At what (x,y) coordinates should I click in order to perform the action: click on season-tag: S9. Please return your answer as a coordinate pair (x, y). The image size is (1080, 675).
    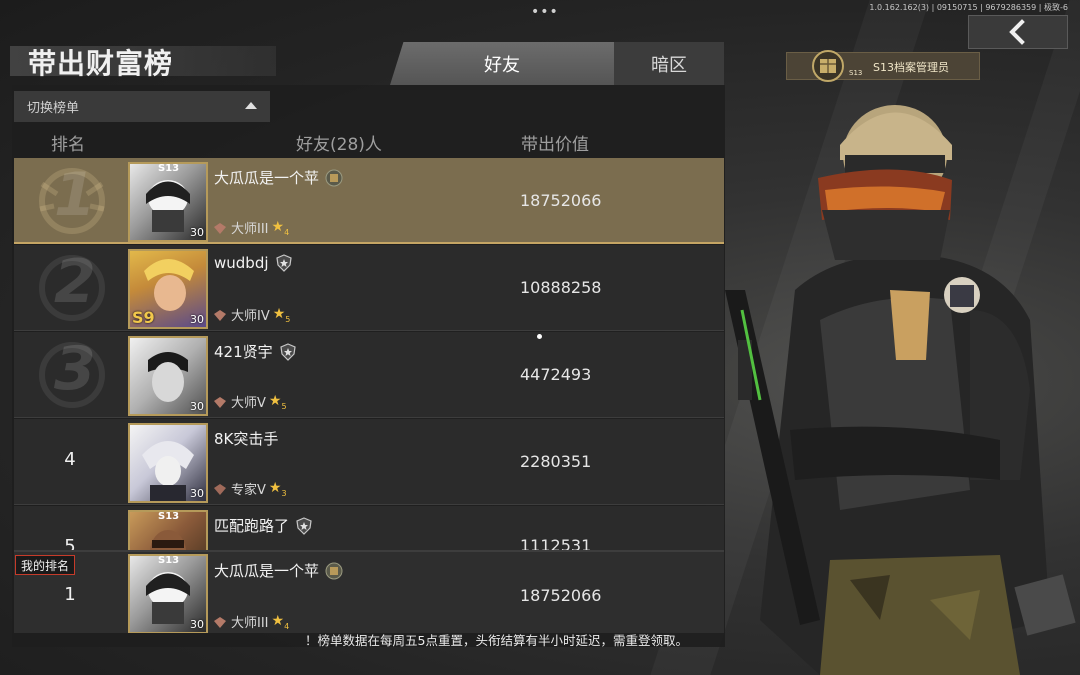
    Looking at the image, I should click on (143, 317).